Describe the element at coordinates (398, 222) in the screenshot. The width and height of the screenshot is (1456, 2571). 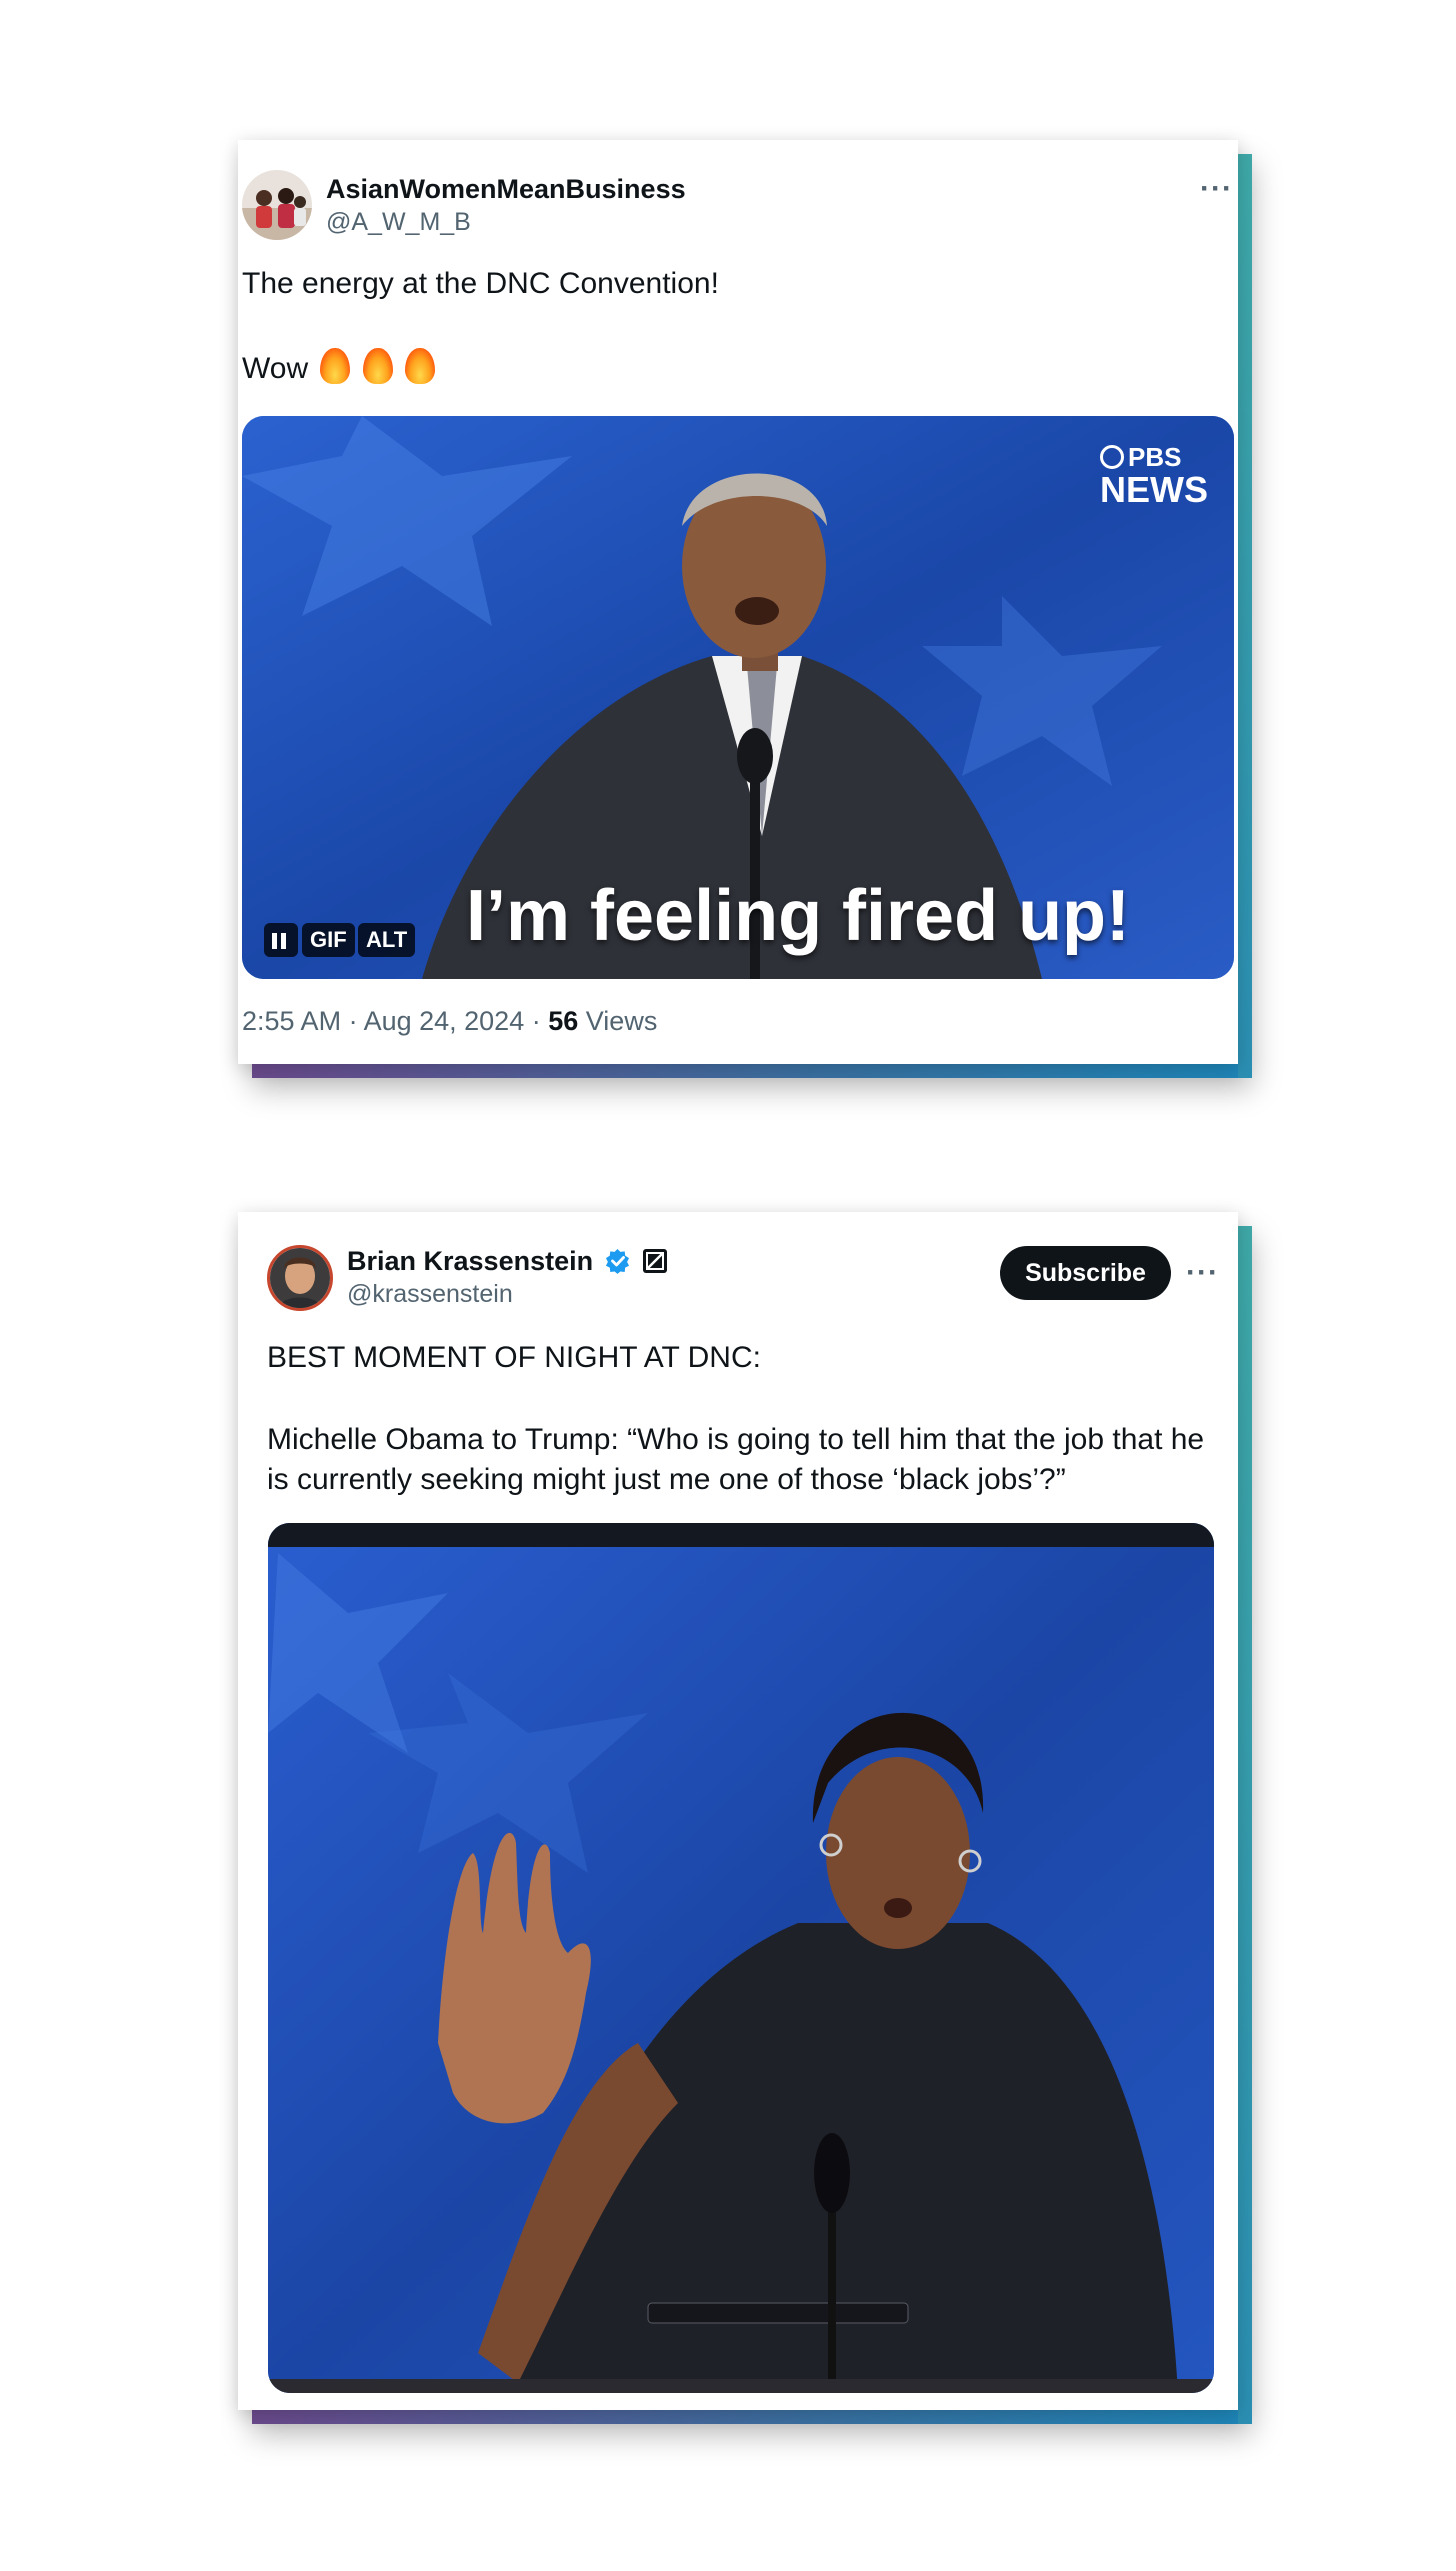
I see `author-handle: @A_W_M_B` at that location.